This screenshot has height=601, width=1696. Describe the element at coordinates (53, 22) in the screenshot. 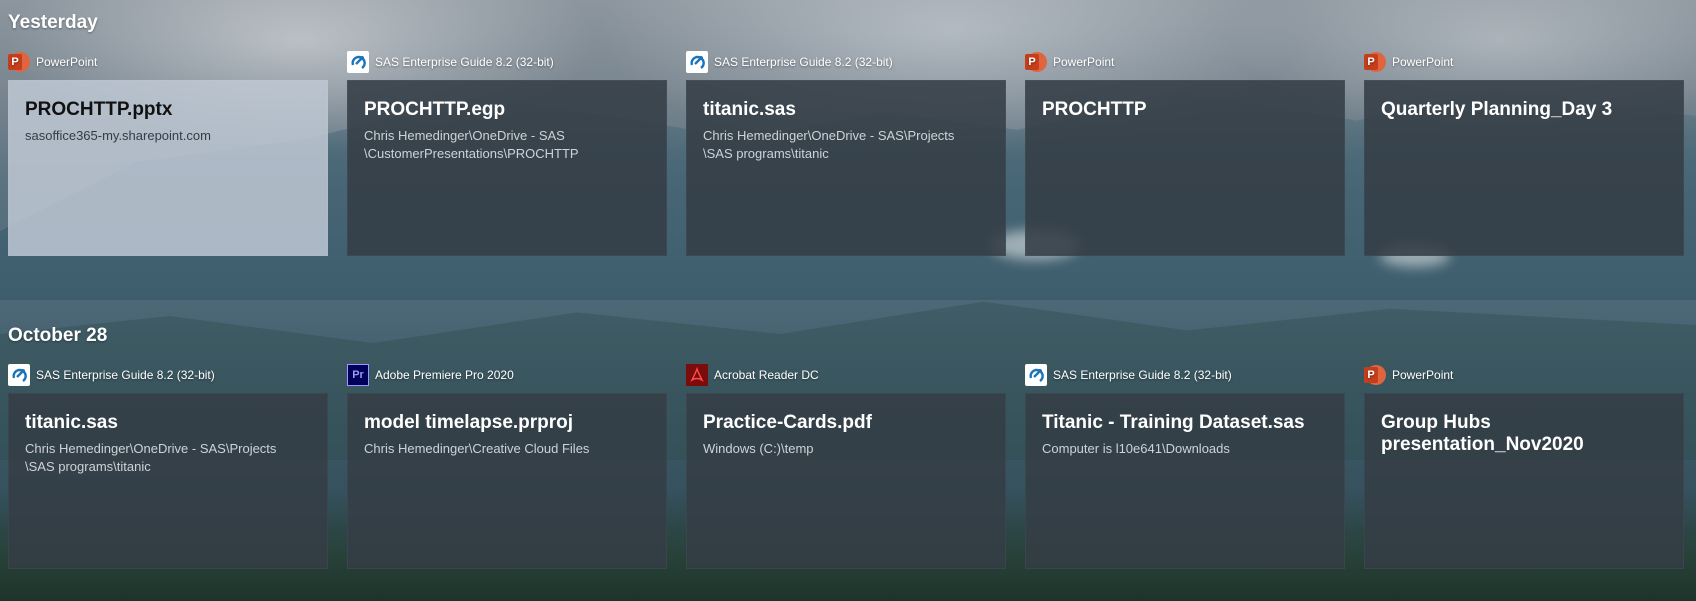

I see `section-heading-yesterday: Yesterday` at that location.